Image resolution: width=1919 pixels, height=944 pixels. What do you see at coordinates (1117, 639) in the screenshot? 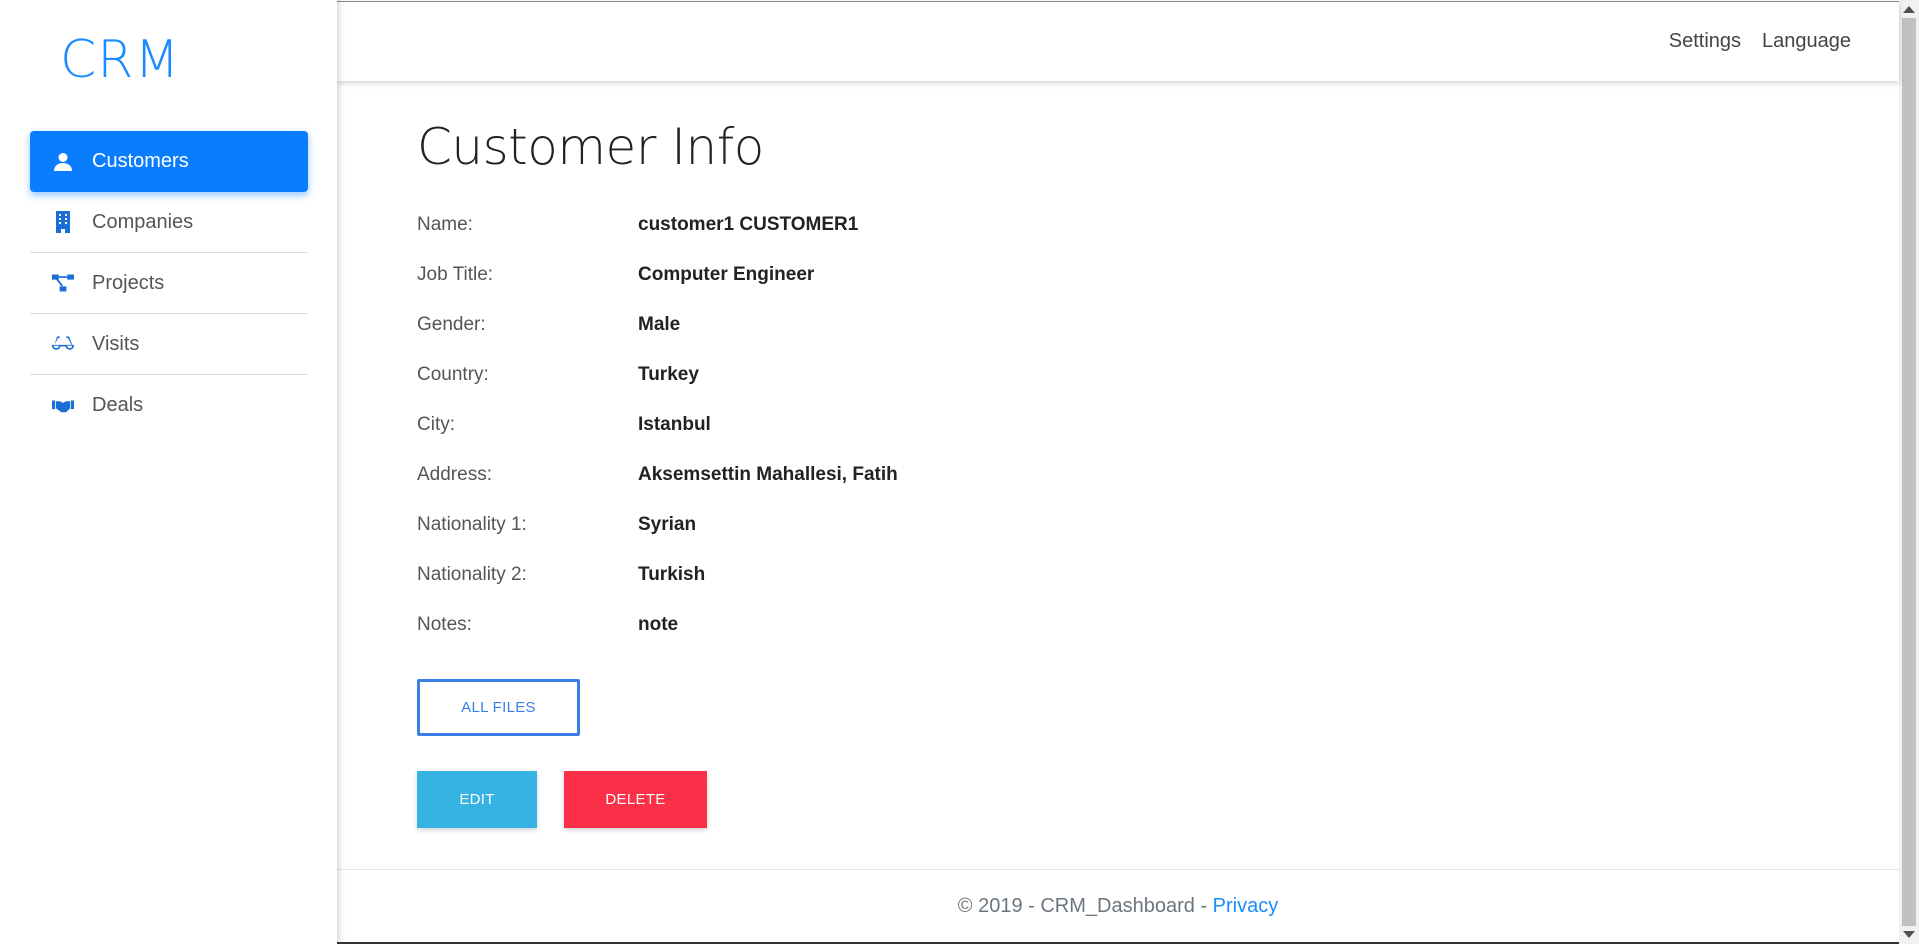
I see `info-row-notes: Notes: note` at bounding box center [1117, 639].